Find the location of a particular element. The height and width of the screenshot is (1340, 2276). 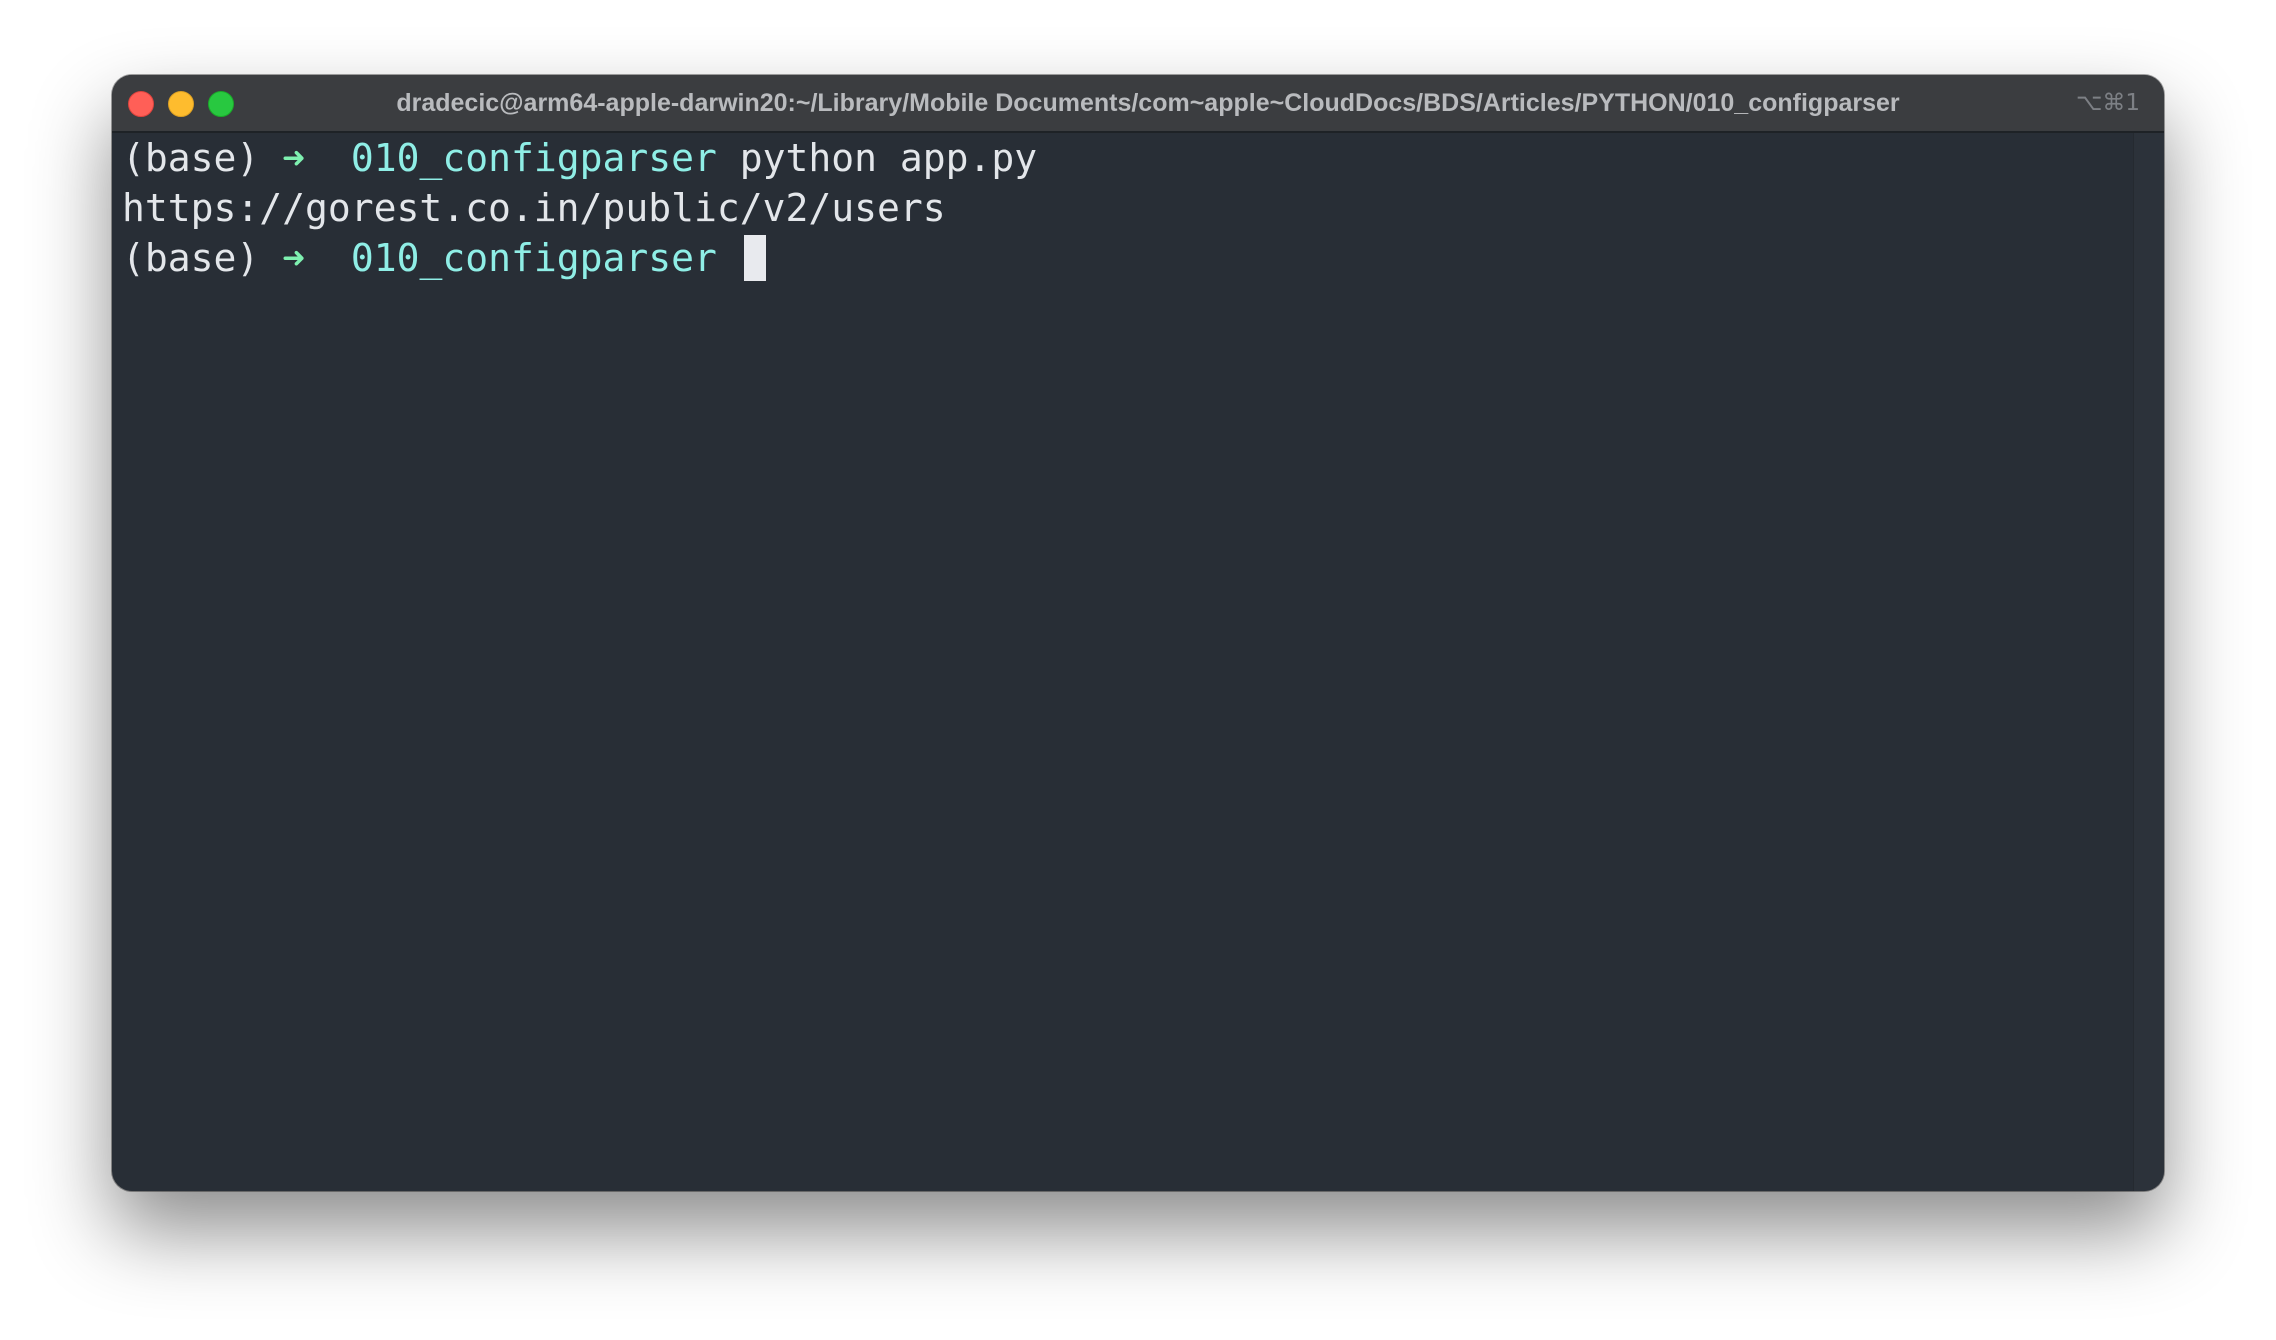

text-cursor is located at coordinates (754, 257).